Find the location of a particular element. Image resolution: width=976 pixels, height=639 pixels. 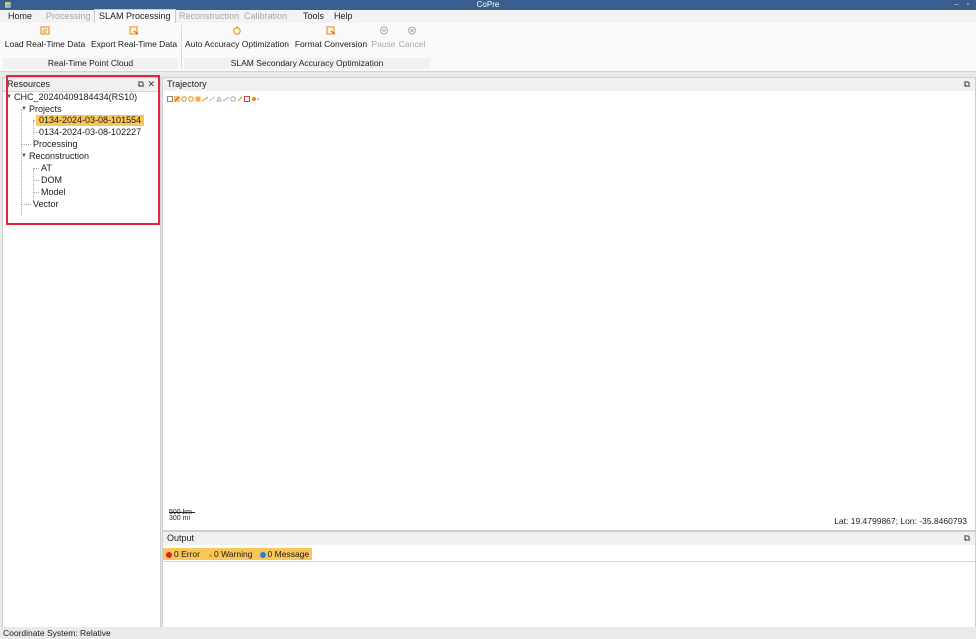

edit-icon is located at coordinates (226, 99).